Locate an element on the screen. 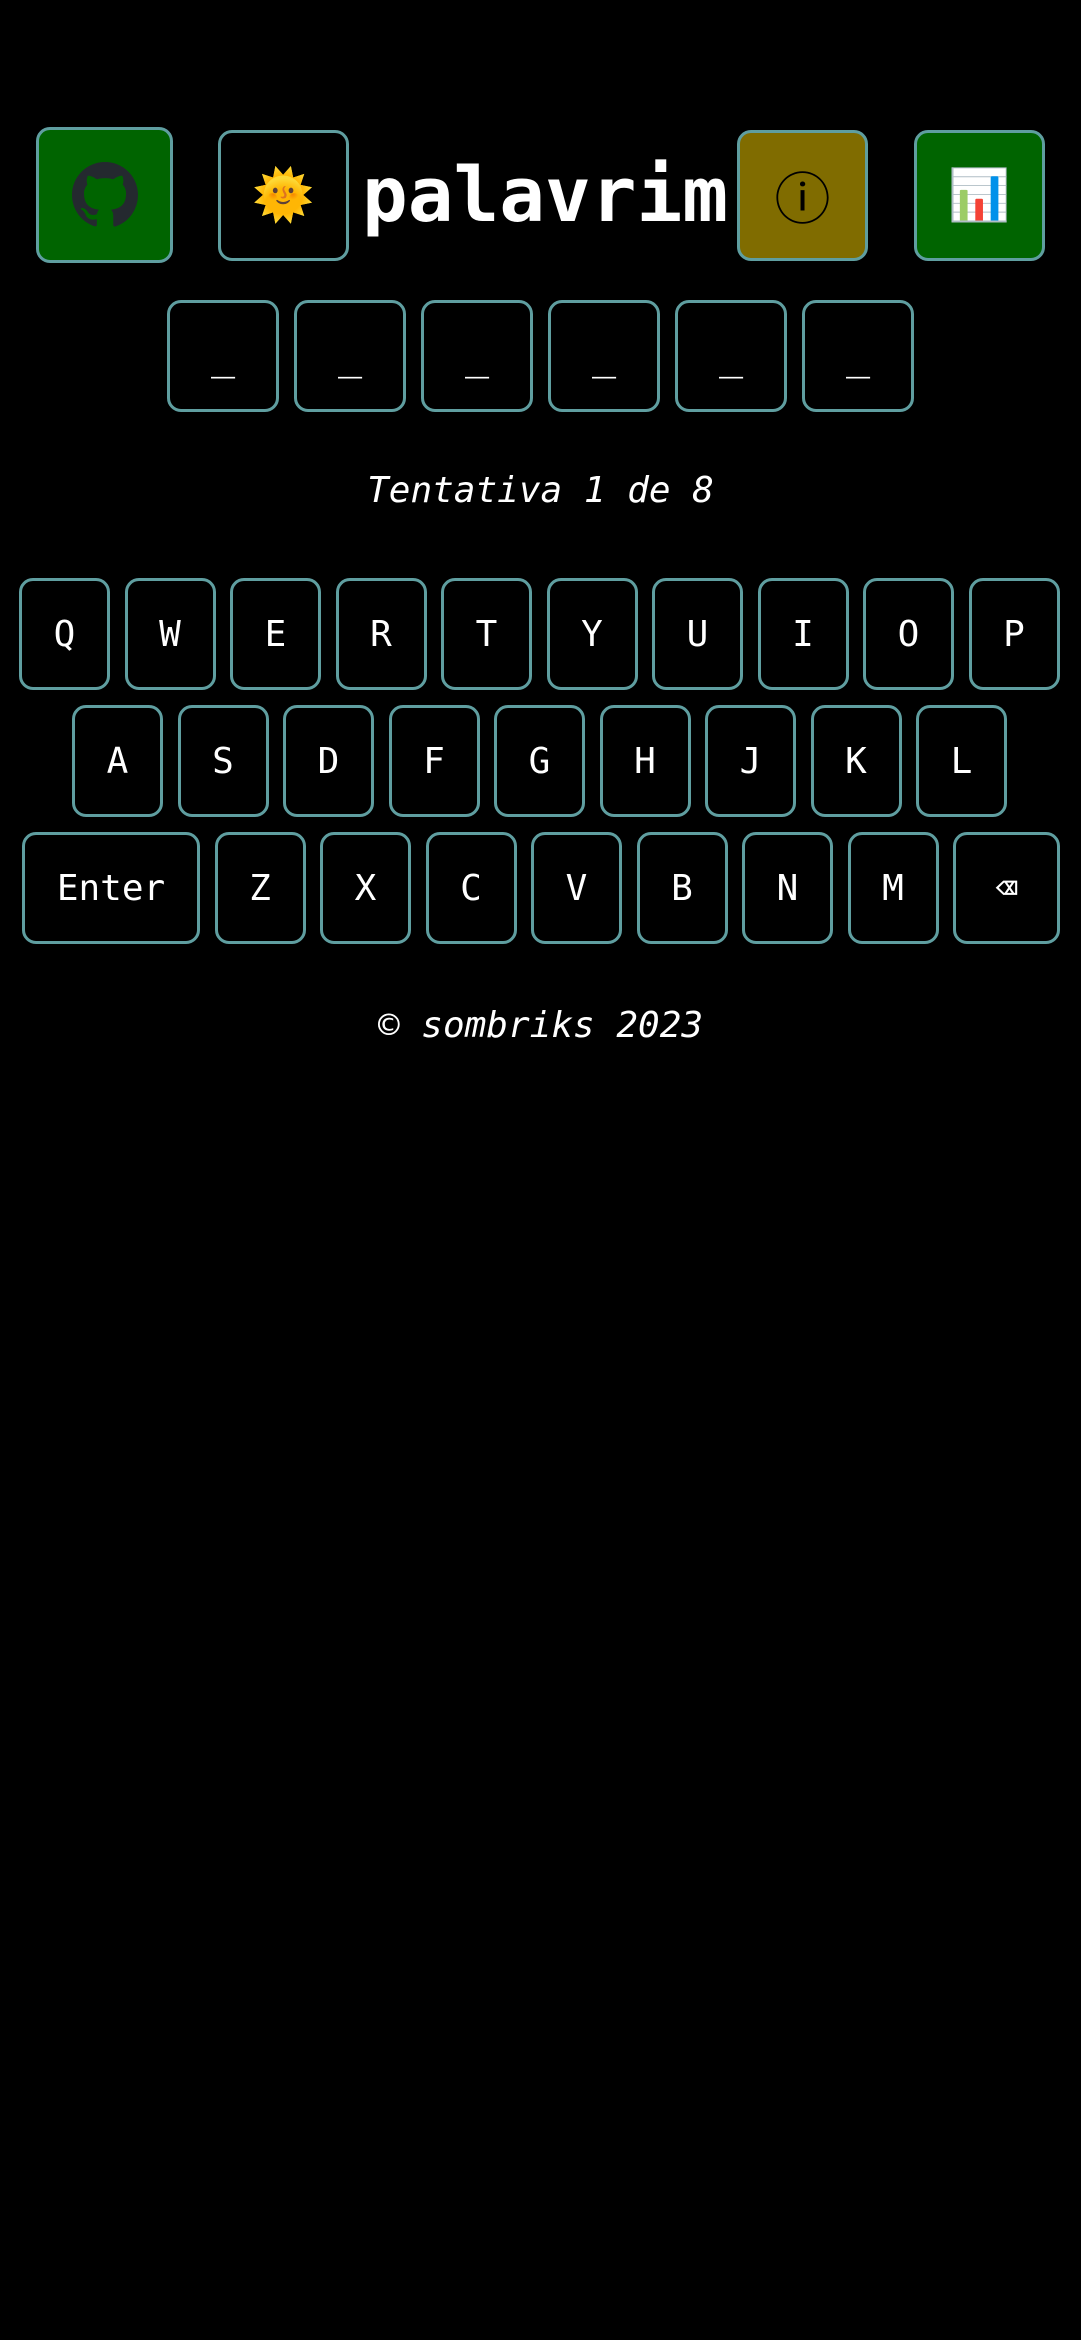 This screenshot has height=2340, width=1081. key-a: A is located at coordinates (117, 761).